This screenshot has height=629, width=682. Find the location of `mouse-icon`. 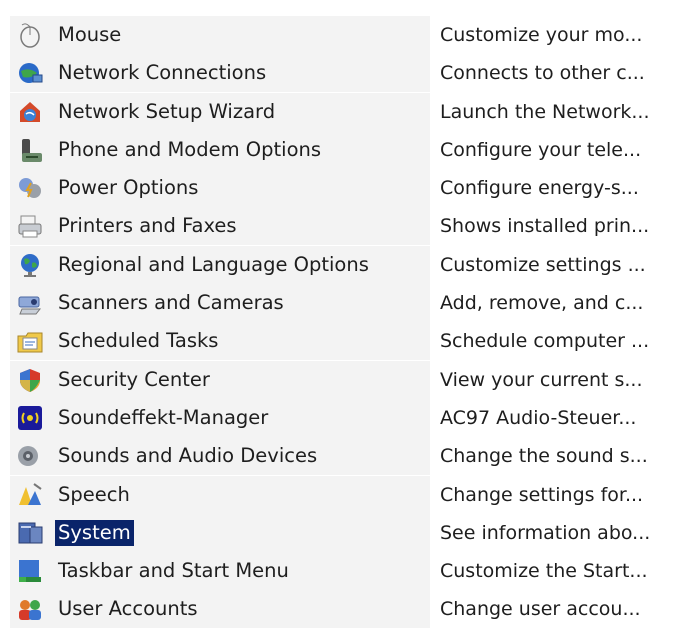

mouse-icon is located at coordinates (30, 35).